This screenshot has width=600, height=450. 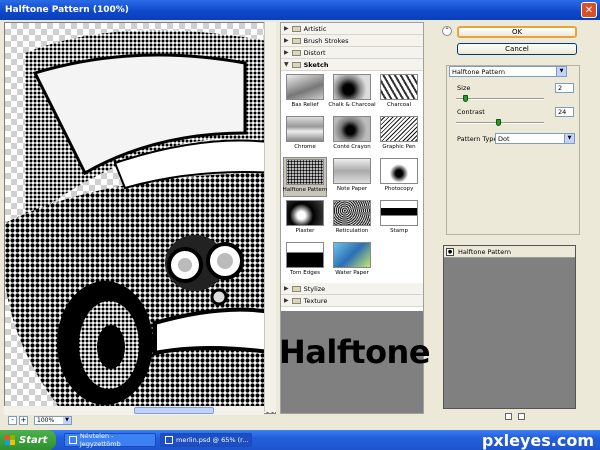 What do you see at coordinates (352, 65) in the screenshot?
I see `category-sketch: ▼ Sketch` at bounding box center [352, 65].